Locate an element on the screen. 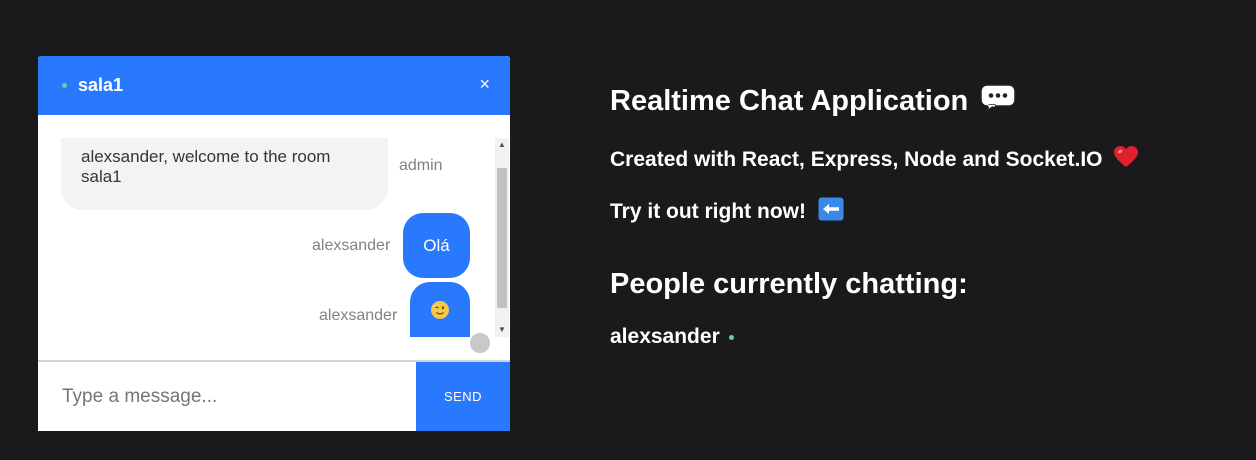  left-arrow-icon is located at coordinates (831, 212).